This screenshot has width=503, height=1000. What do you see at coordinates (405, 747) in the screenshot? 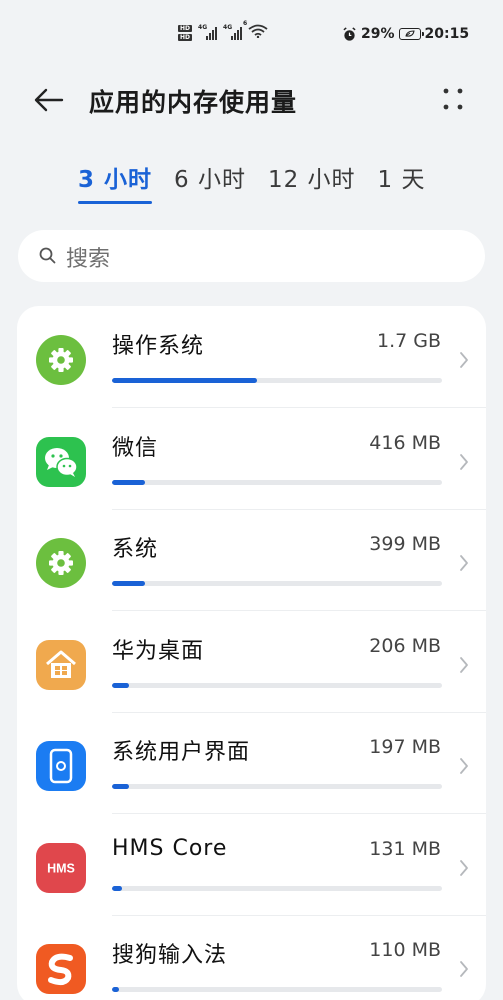
I see `memory-size: 197 MB` at bounding box center [405, 747].